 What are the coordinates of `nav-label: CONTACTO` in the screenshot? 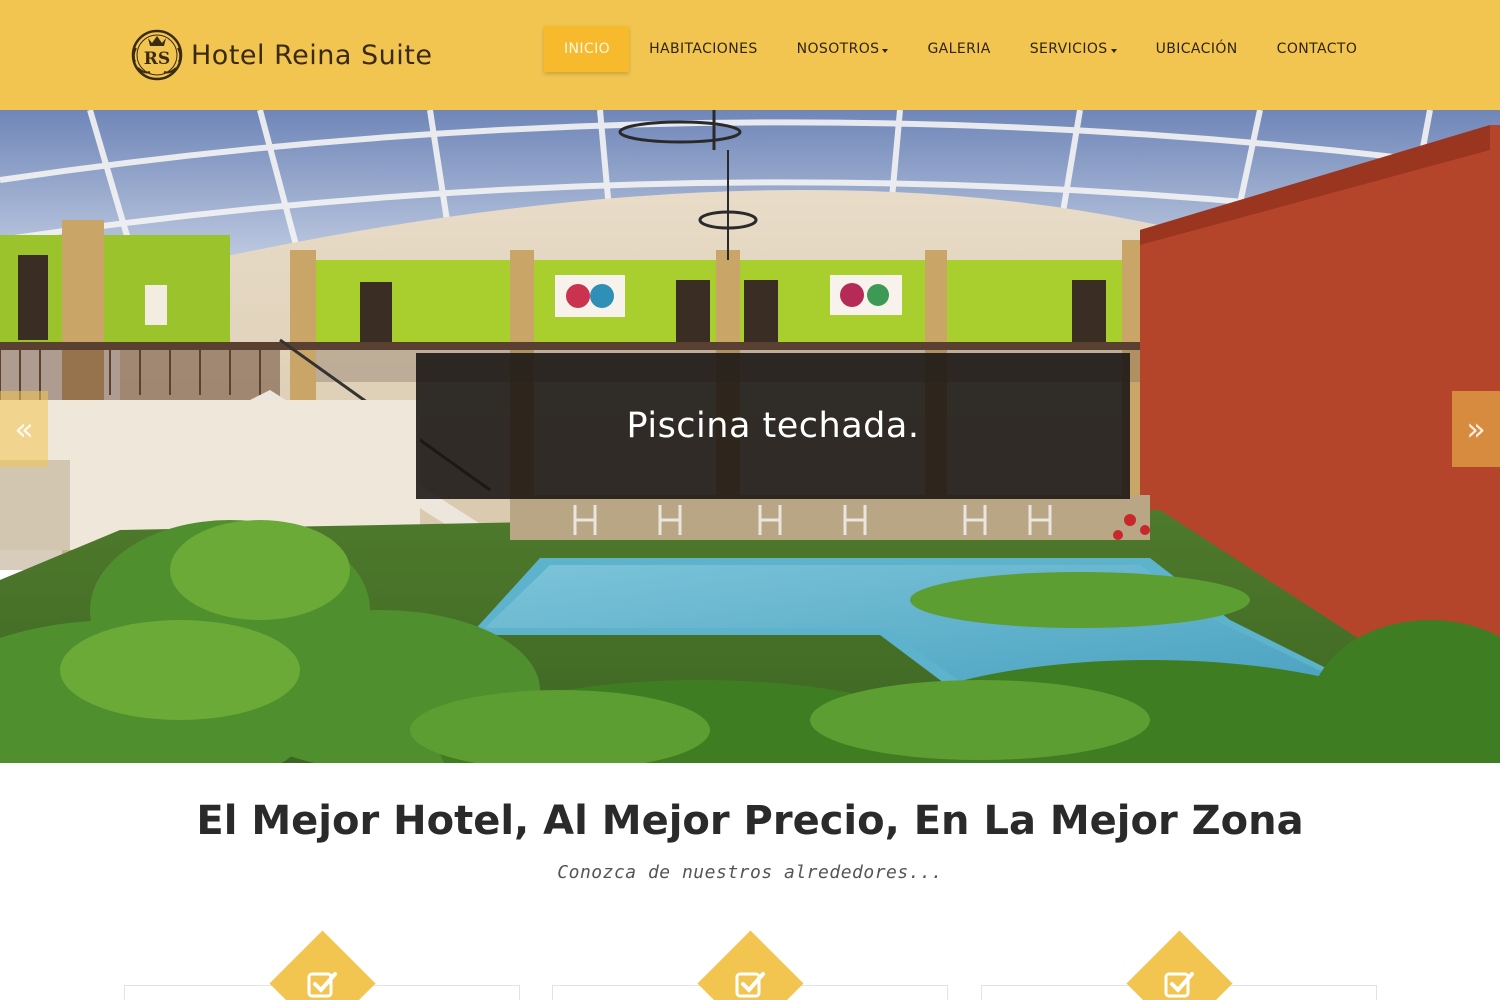 It's located at (1317, 49).